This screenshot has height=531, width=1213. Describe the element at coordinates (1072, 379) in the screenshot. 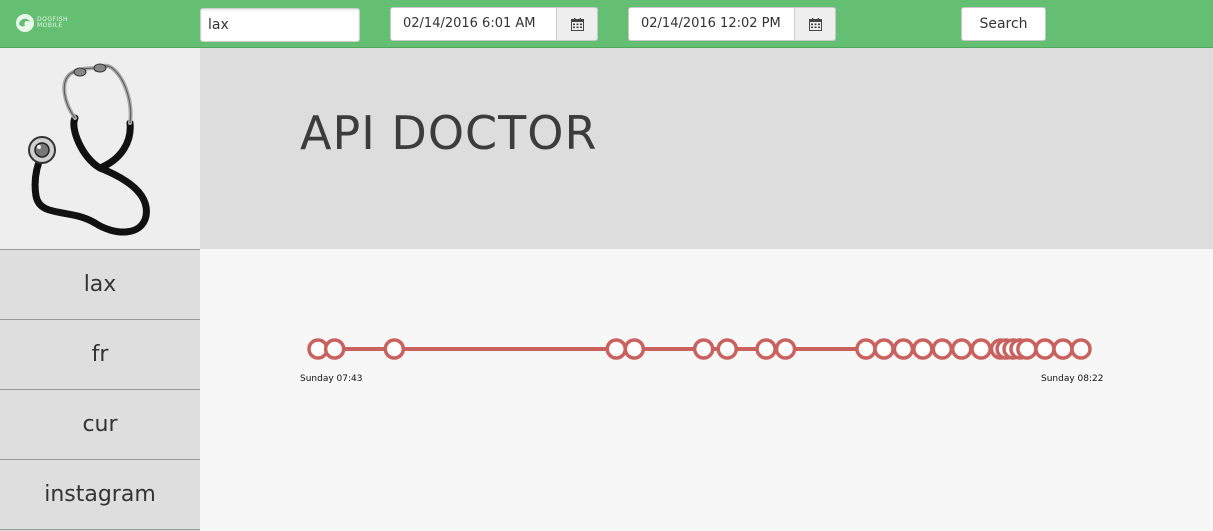

I see `timeline-end-label: Sunday 08:22` at that location.